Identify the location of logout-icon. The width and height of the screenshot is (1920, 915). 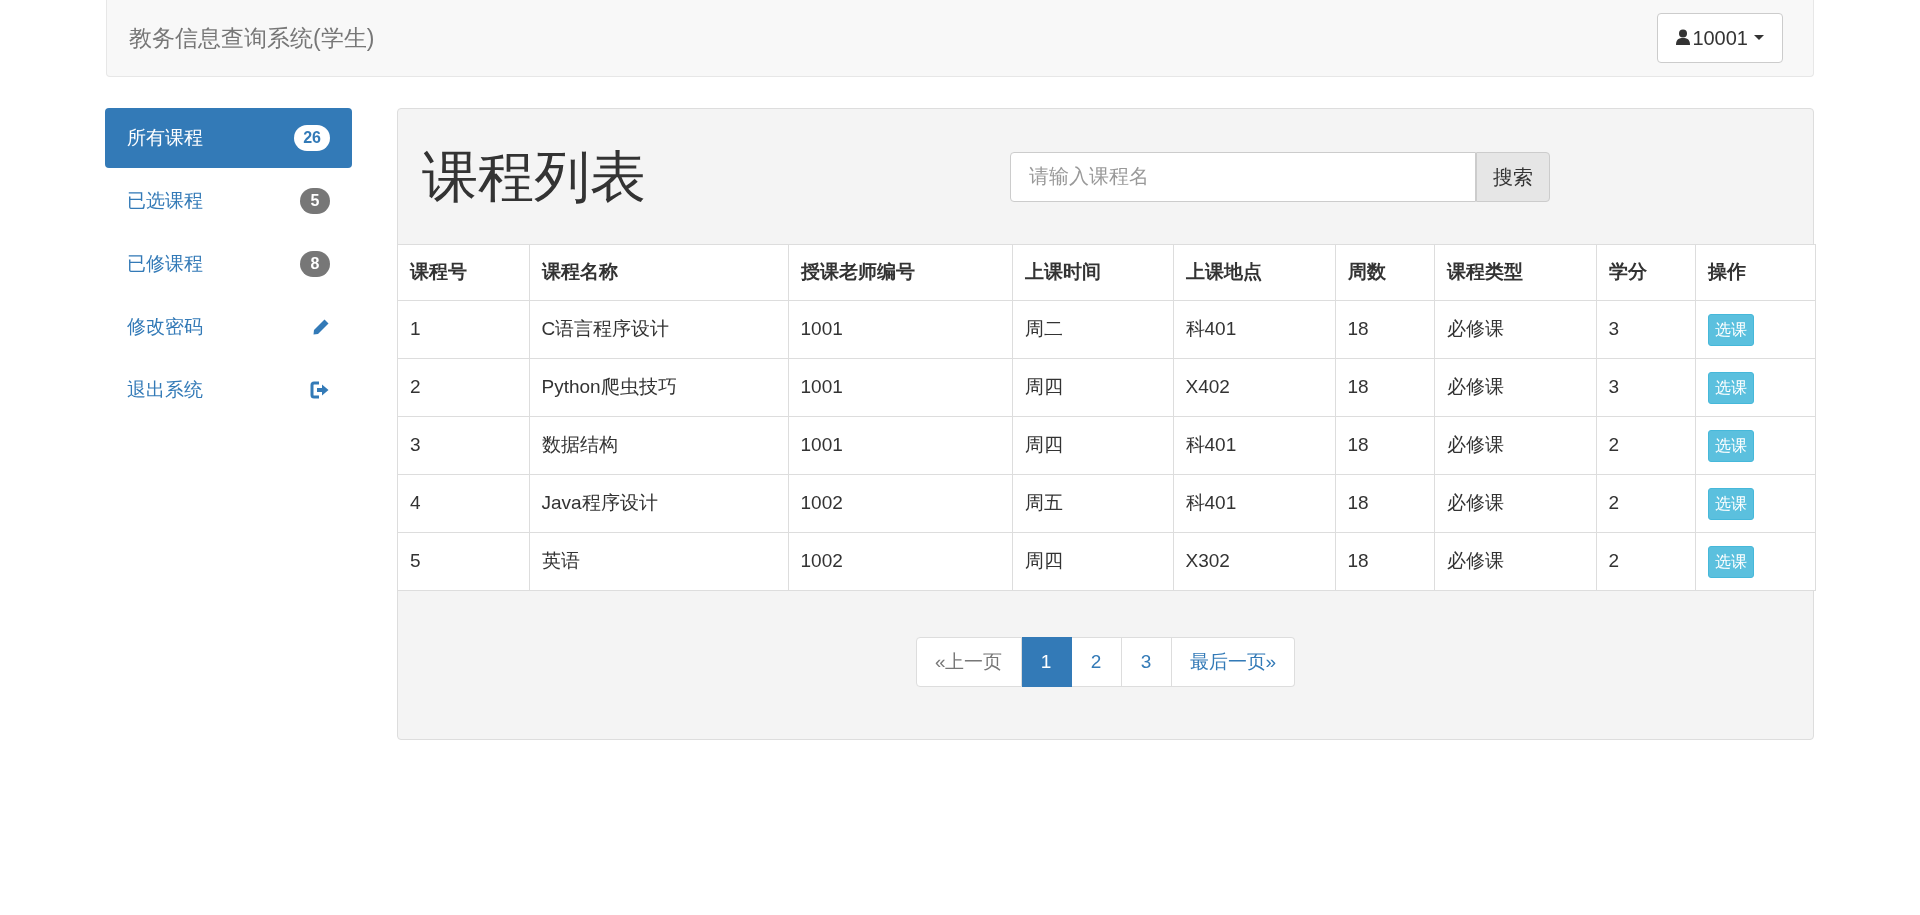
(320, 390).